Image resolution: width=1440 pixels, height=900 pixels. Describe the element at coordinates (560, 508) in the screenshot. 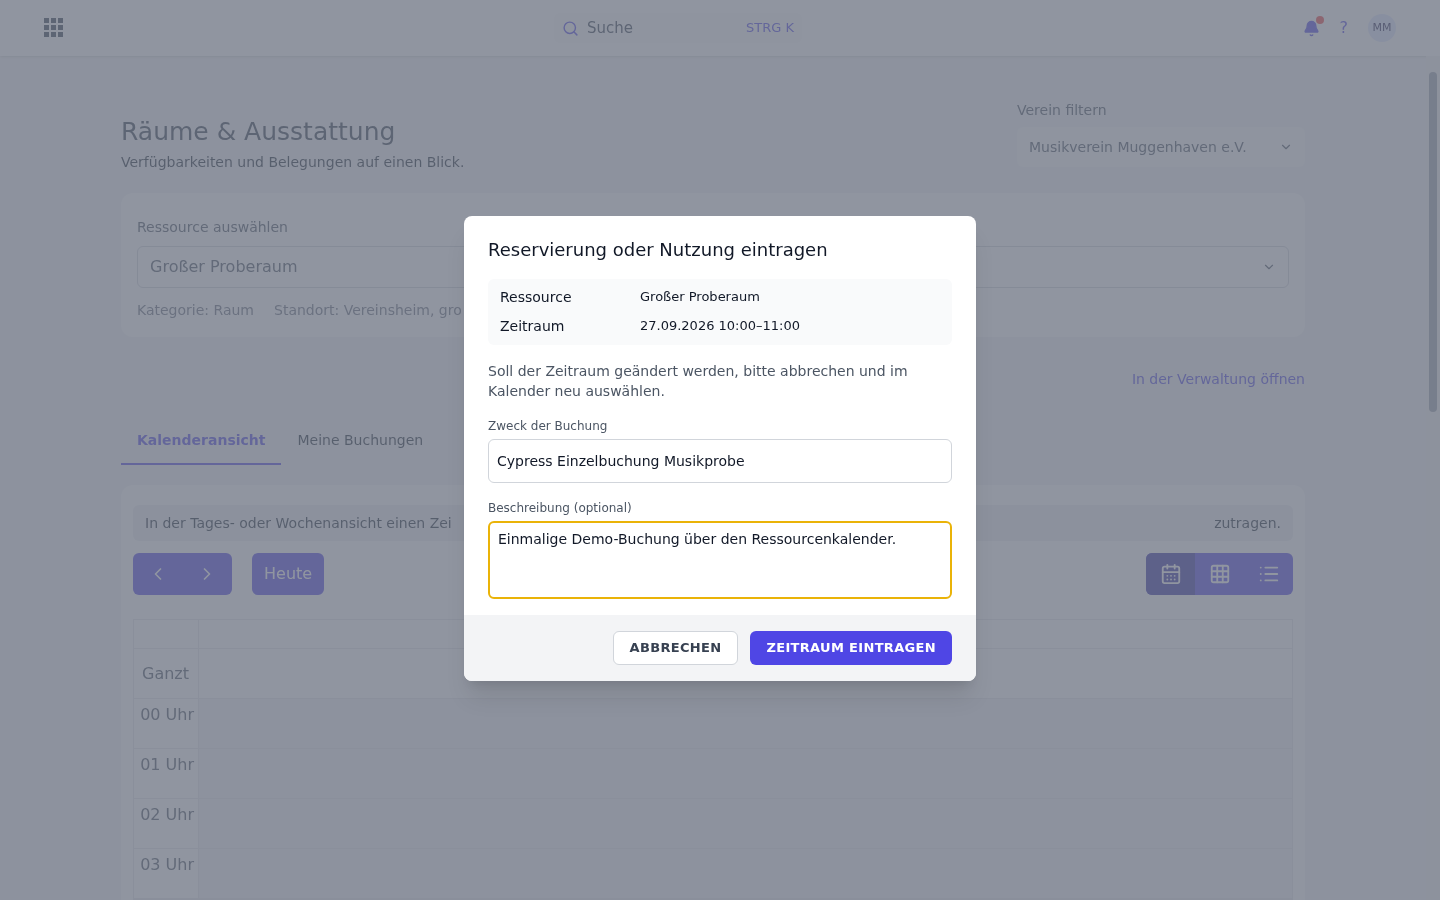

I see `field-label: Beschreibung (optional)` at that location.